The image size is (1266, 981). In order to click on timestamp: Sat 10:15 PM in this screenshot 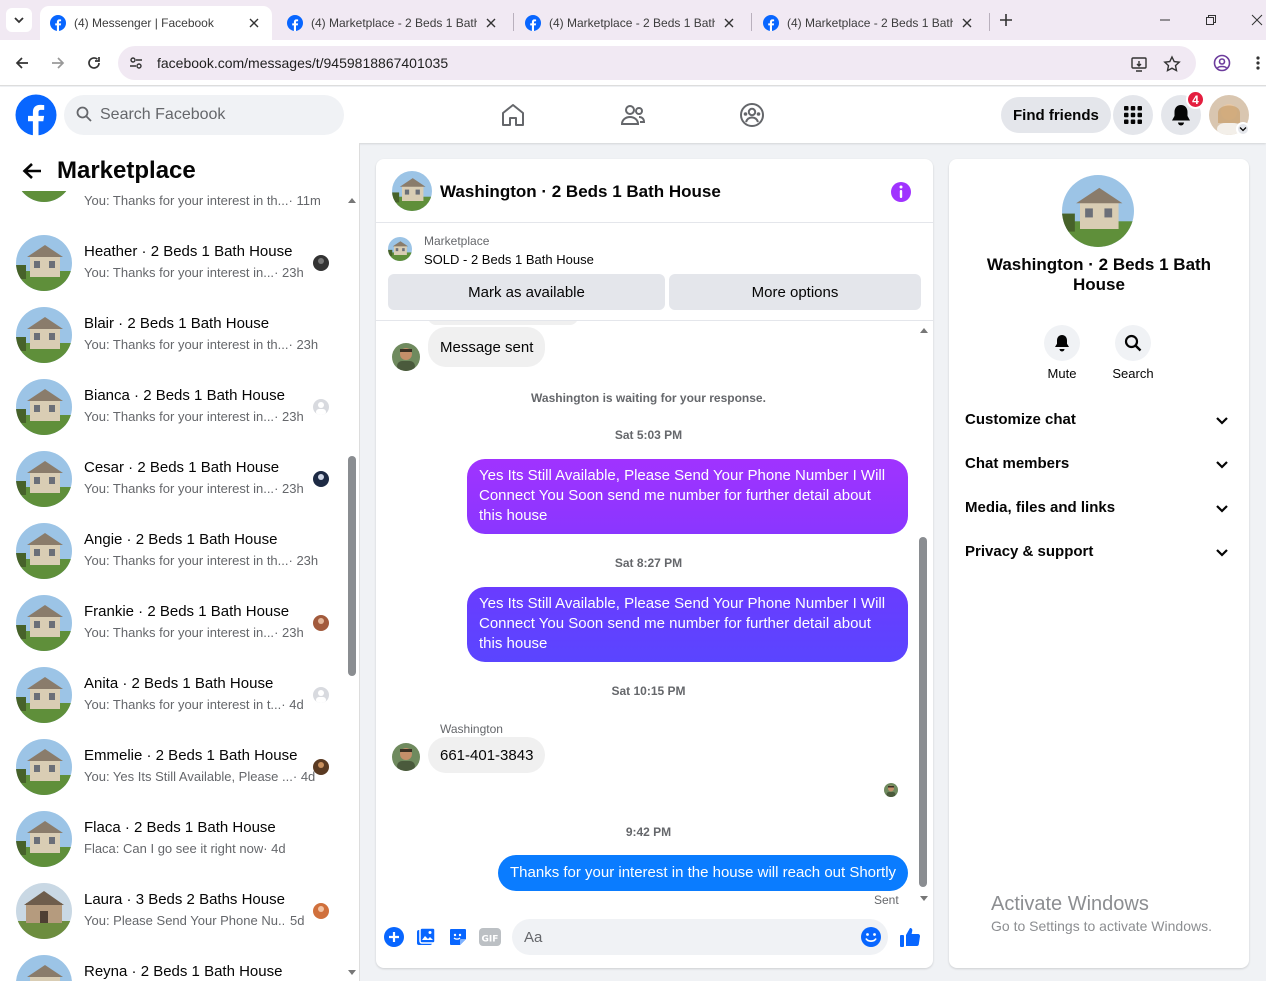, I will do `click(648, 691)`.